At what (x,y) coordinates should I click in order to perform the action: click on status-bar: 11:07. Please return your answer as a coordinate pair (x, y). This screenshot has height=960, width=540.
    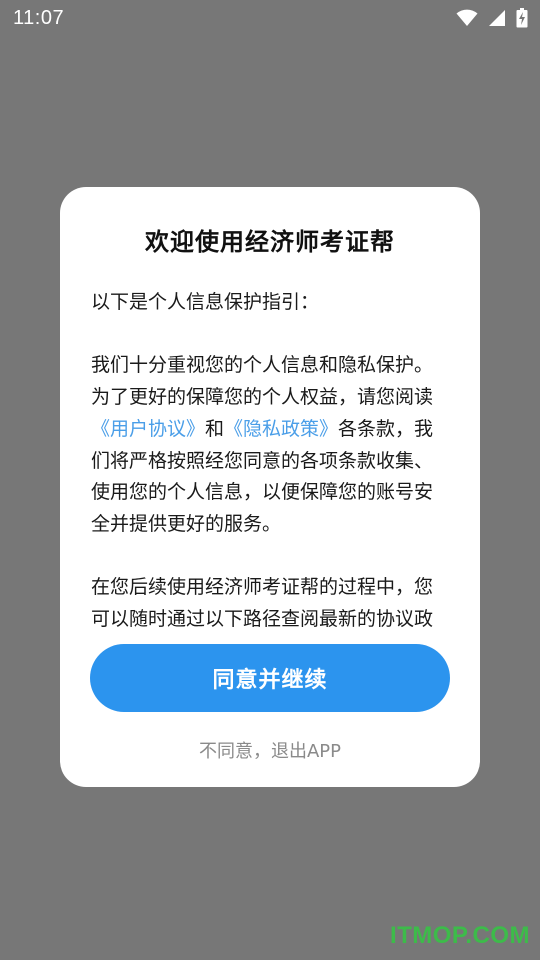
    Looking at the image, I should click on (270, 18).